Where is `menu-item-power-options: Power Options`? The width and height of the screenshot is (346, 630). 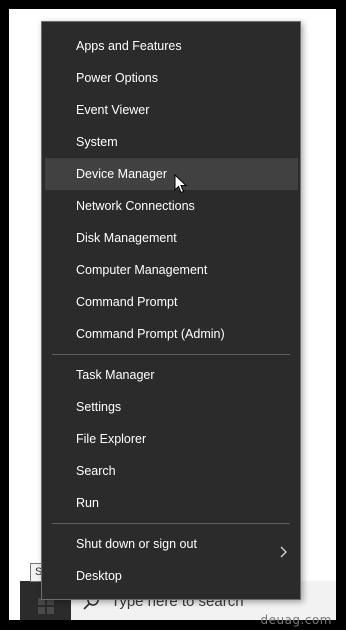
menu-item-power-options: Power Options is located at coordinates (171, 78).